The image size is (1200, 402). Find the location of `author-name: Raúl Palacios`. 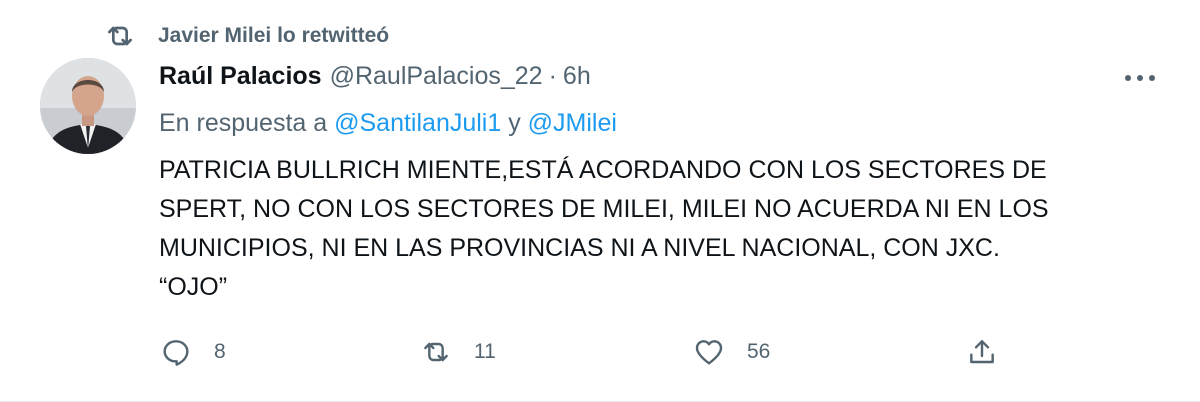

author-name: Raúl Palacios is located at coordinates (240, 76).